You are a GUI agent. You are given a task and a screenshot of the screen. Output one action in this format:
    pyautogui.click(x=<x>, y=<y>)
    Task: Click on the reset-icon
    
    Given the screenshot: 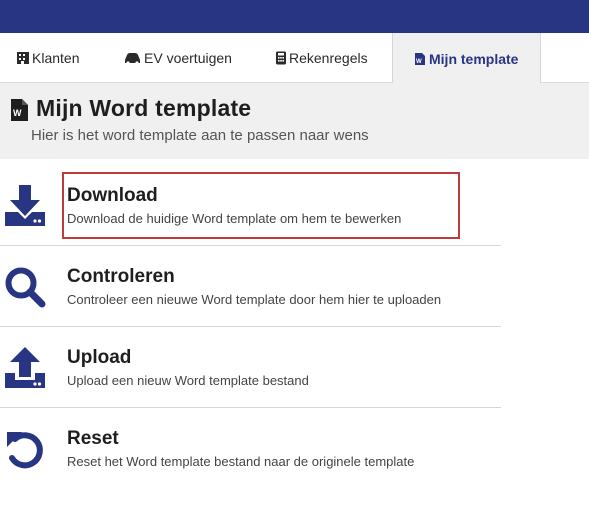 What is the action you would take?
    pyautogui.click(x=25, y=449)
    